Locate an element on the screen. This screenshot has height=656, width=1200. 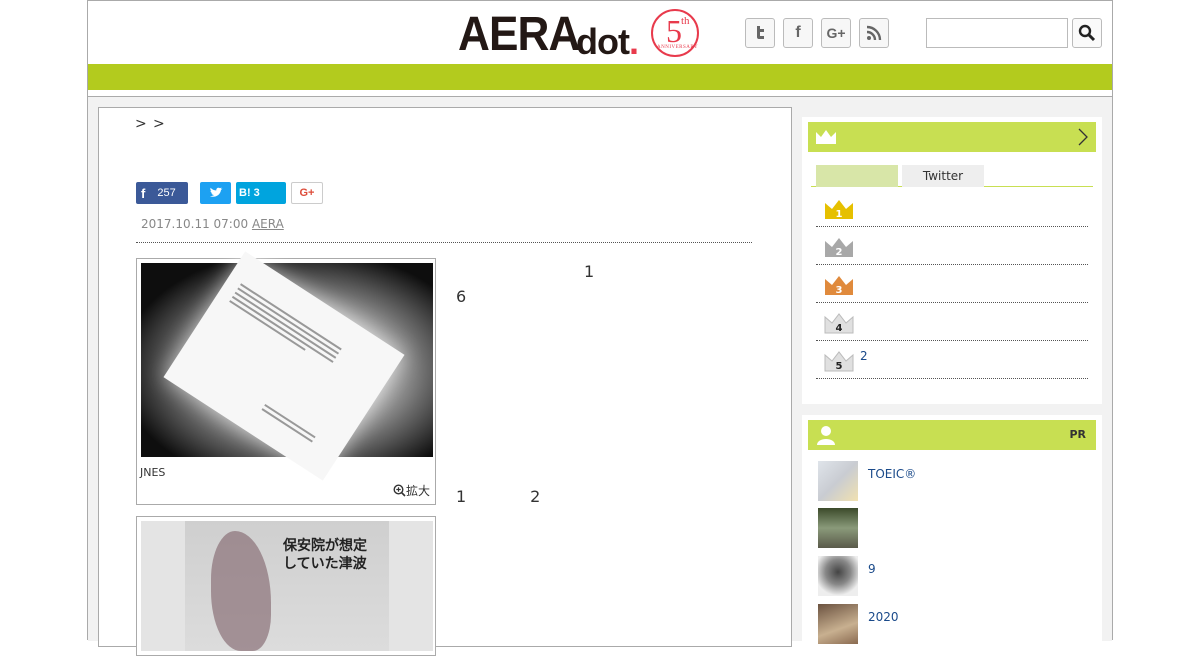
logo-dot-text: dot. is located at coordinates (607, 42).